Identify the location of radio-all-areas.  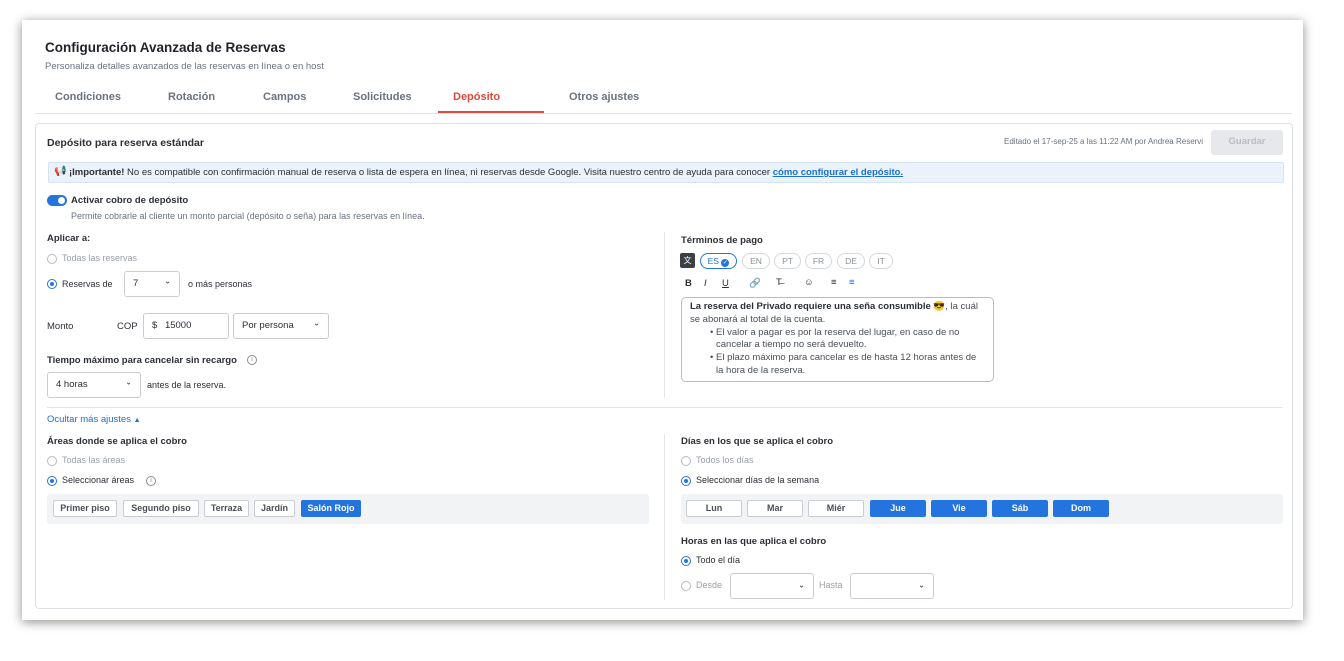
(52, 461).